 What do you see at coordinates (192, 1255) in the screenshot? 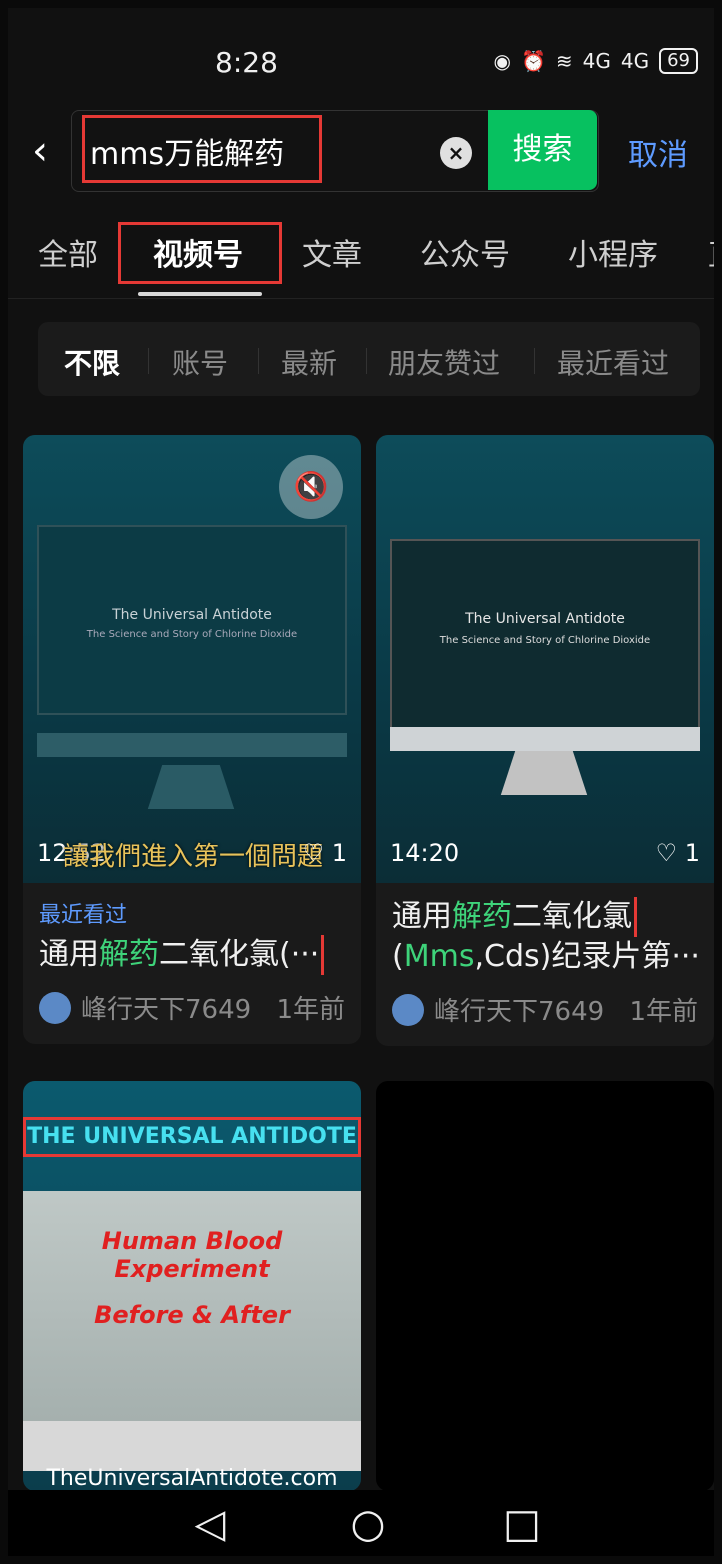
I see `overlay-text: Human Blood Experiment` at bounding box center [192, 1255].